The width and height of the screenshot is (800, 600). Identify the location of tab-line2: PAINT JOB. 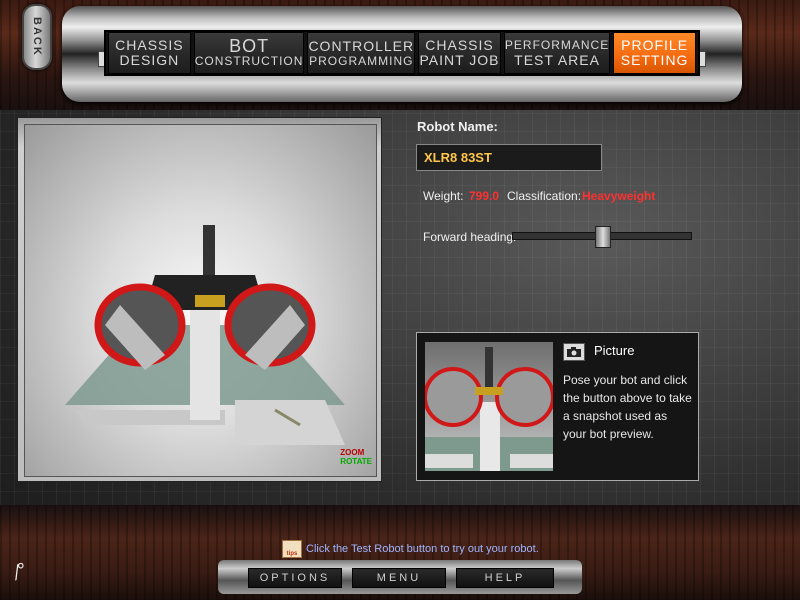
(459, 60).